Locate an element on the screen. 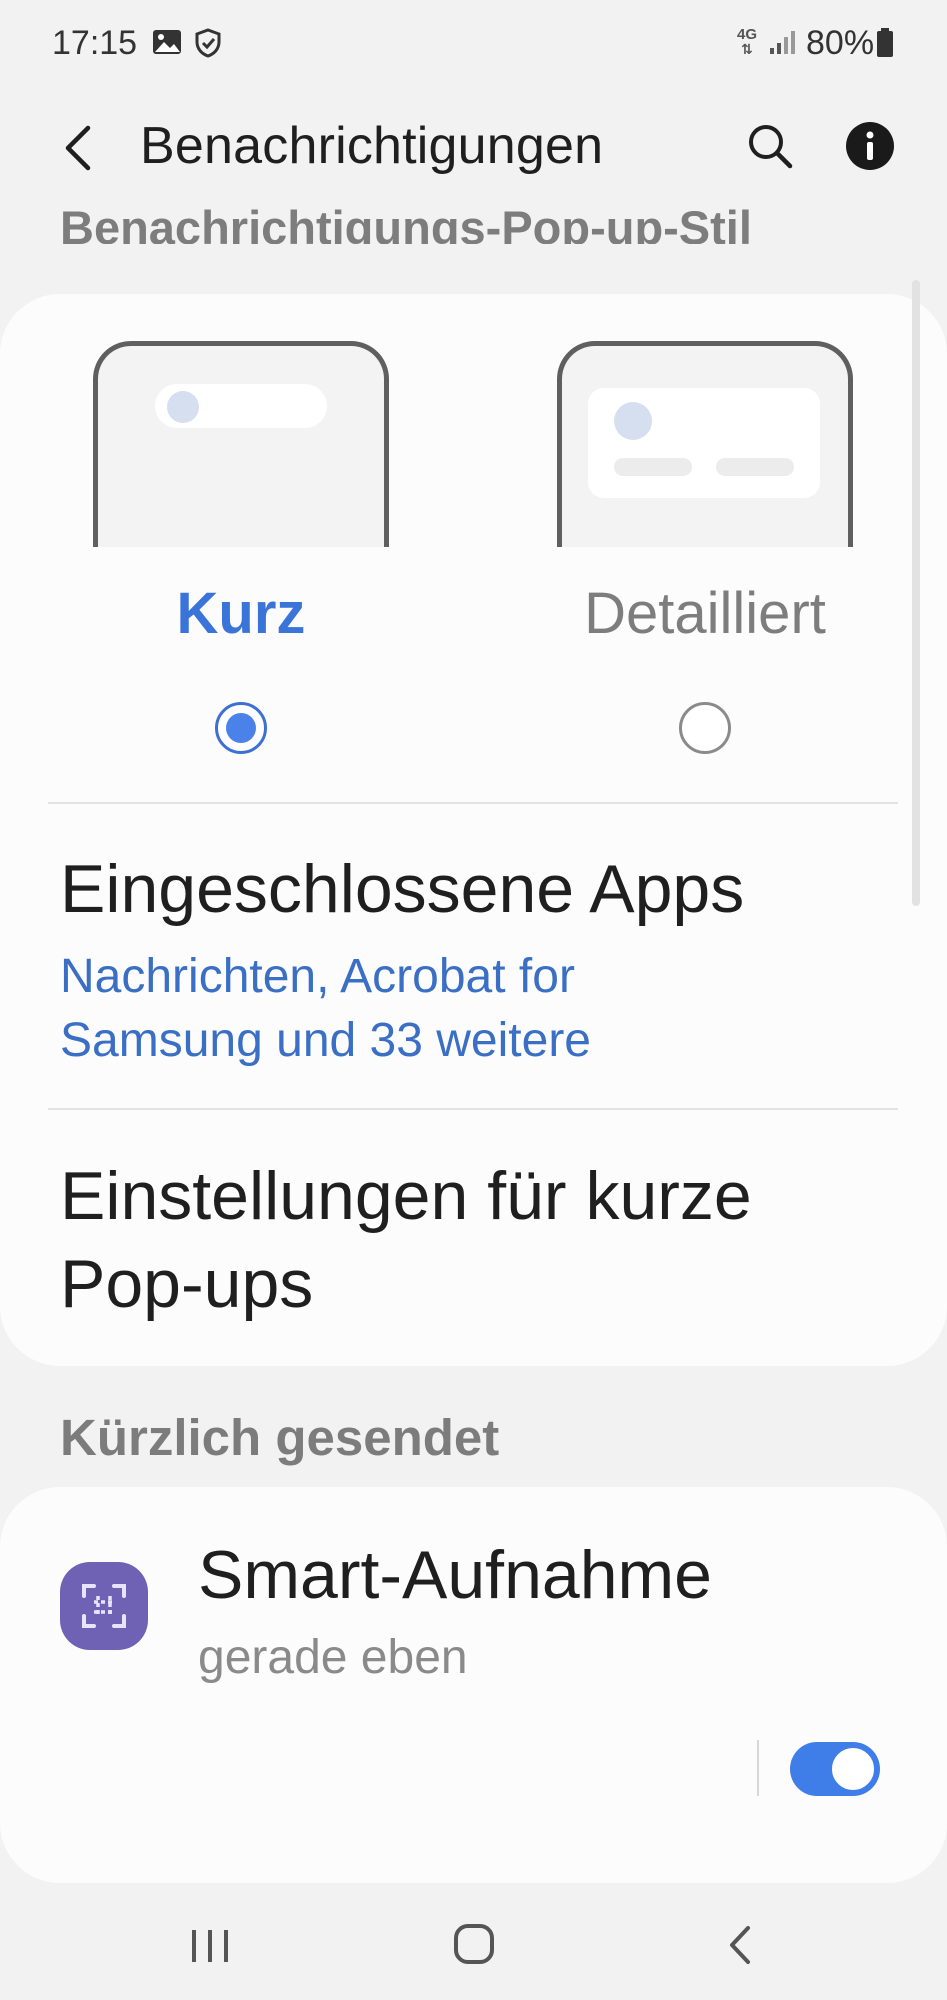 This screenshot has width=947, height=2000. search-button is located at coordinates (770, 146).